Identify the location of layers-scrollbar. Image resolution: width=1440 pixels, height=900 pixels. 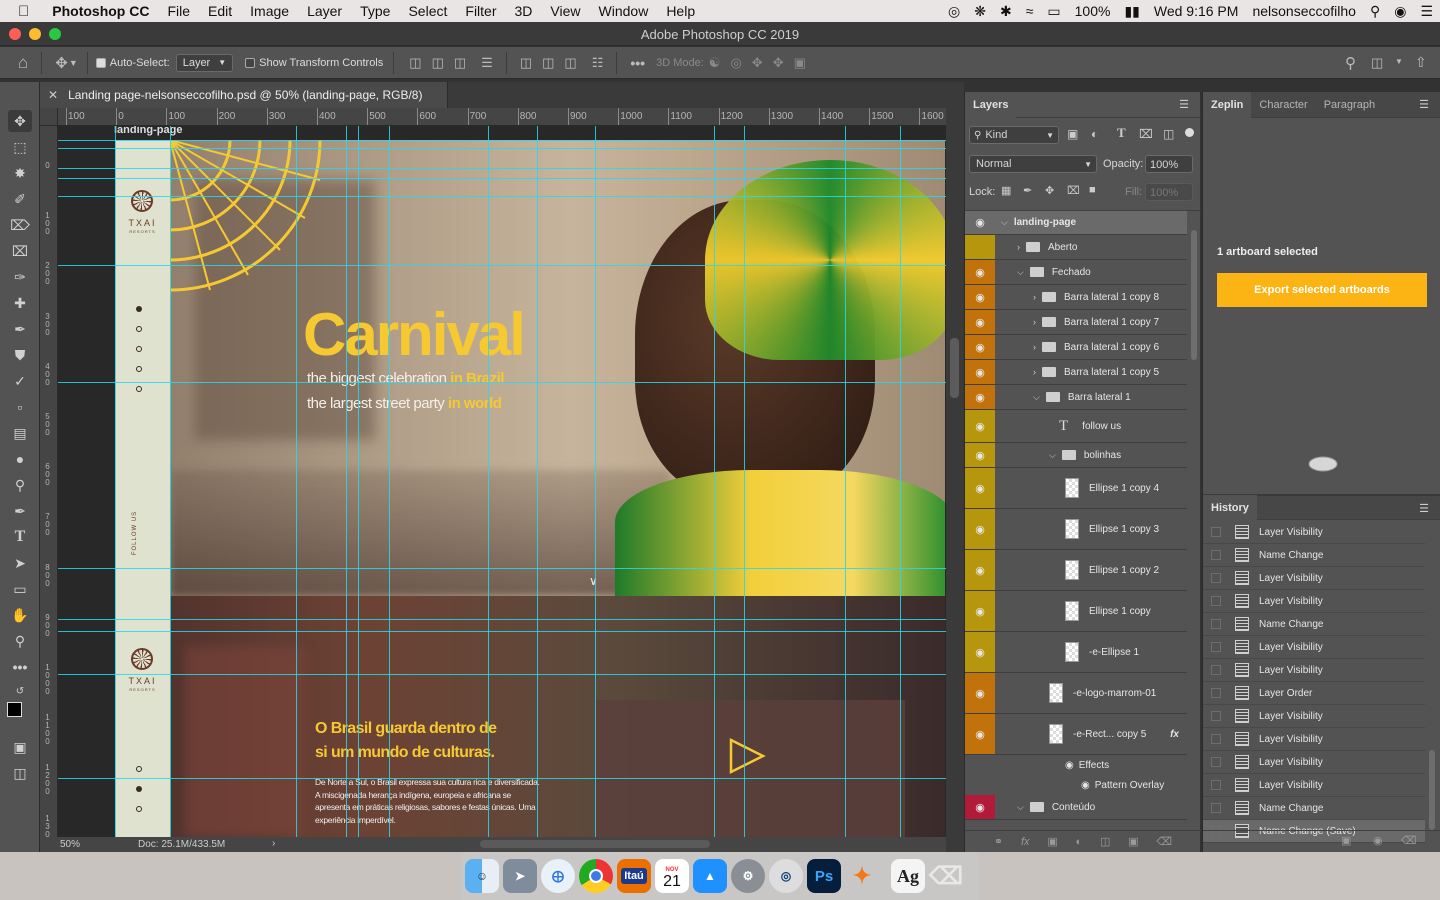
(1194, 295).